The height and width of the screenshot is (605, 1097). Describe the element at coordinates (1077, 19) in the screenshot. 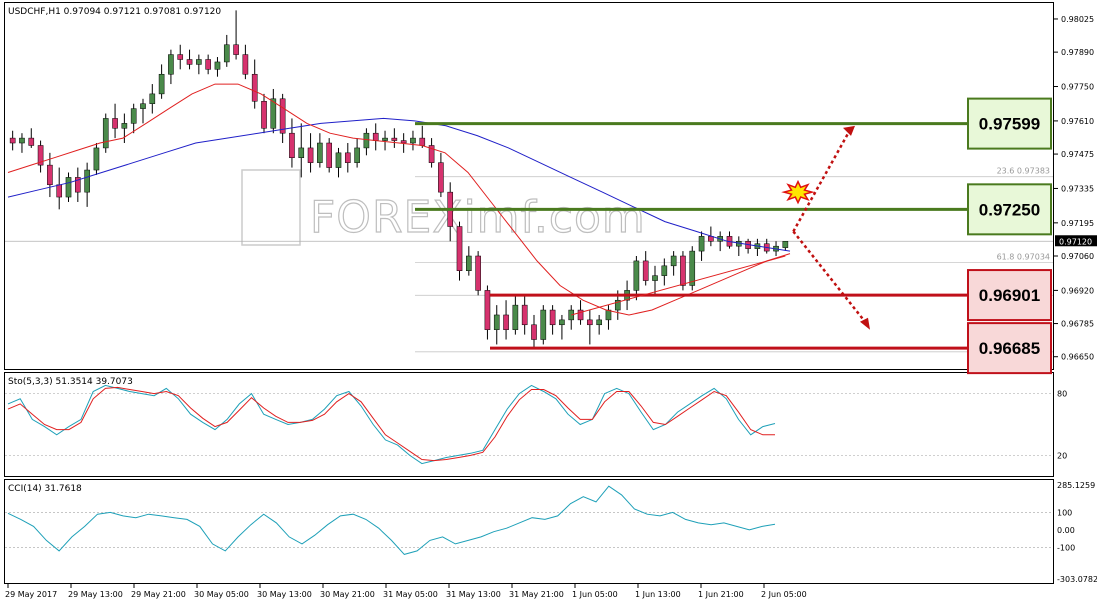

I see `price-tick-label: 0.98025` at that location.